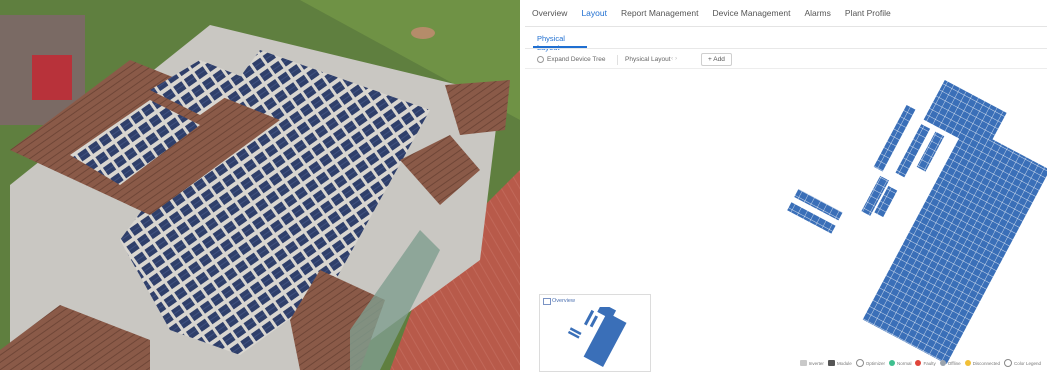 The width and height of the screenshot is (1047, 372). I want to click on legend-label: Faulty, so click(929, 363).